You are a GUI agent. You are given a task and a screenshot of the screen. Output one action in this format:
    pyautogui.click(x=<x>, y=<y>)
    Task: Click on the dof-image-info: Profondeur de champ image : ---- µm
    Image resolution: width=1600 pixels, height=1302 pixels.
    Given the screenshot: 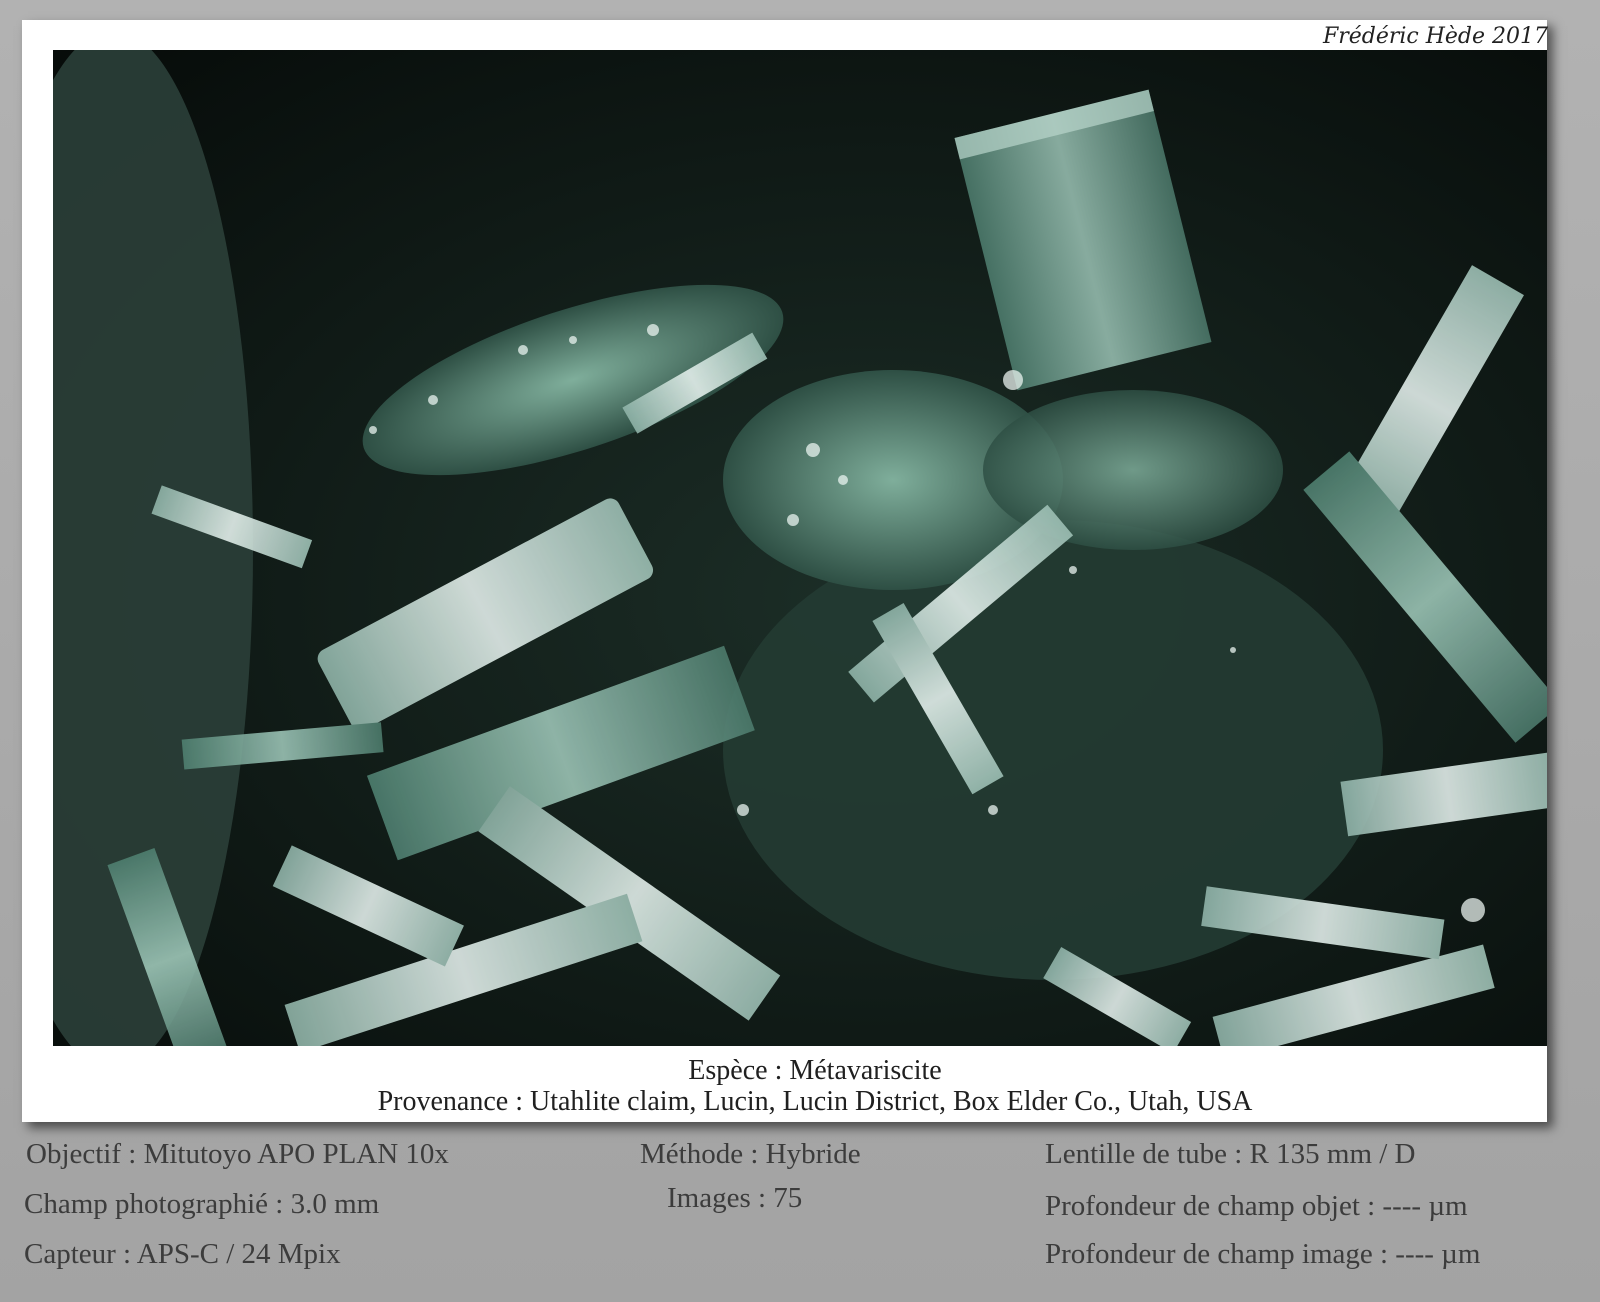 What is the action you would take?
    pyautogui.click(x=1263, y=1254)
    